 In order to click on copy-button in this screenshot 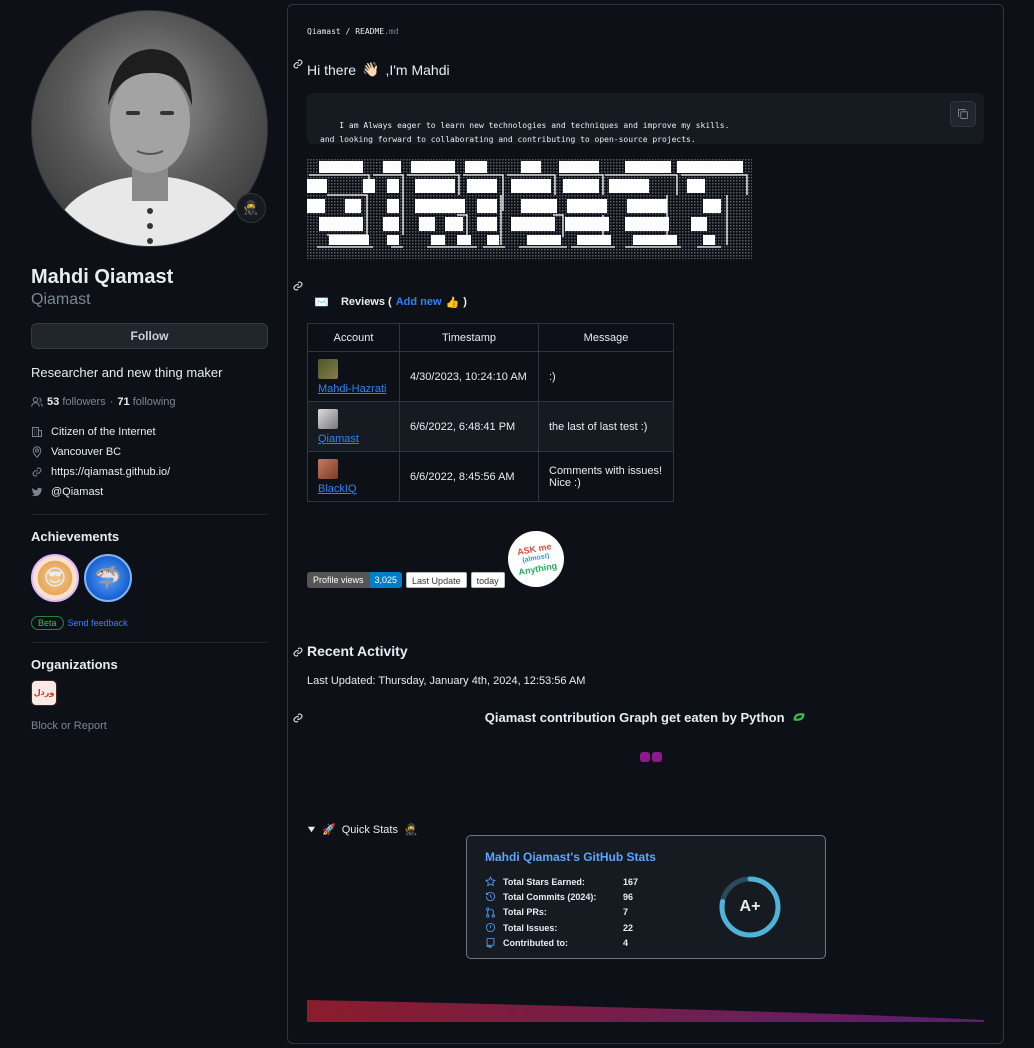, I will do `click(963, 114)`.